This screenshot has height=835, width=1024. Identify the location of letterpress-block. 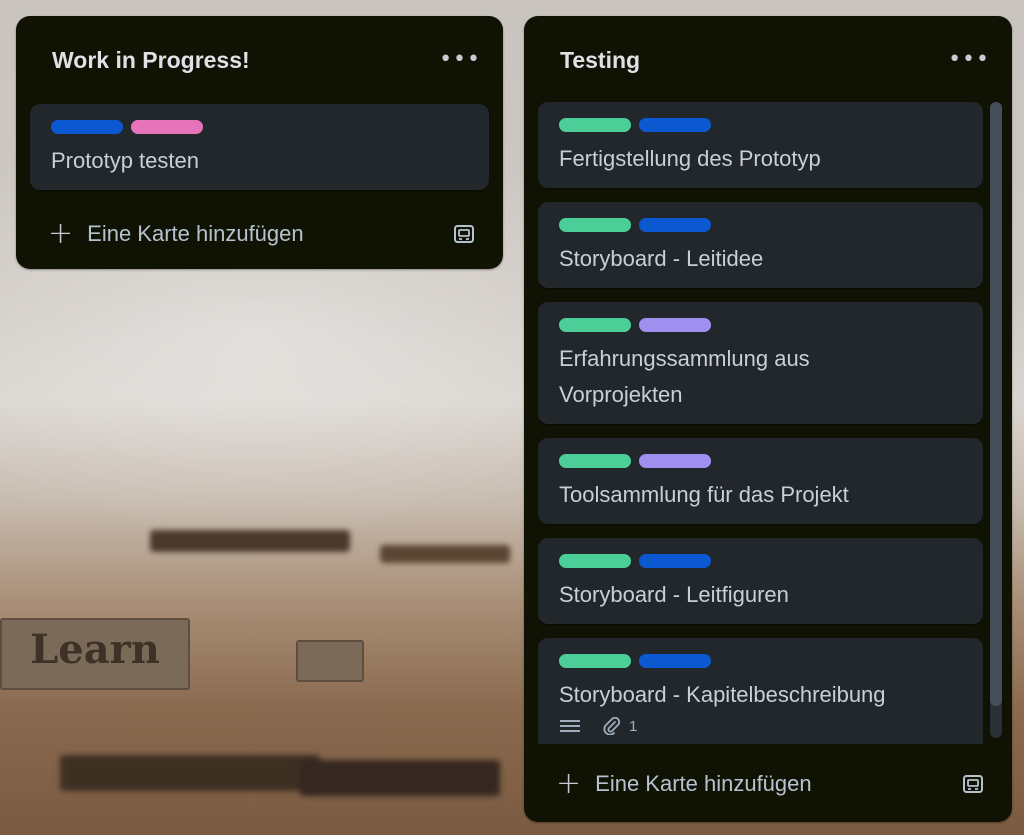
(330, 661).